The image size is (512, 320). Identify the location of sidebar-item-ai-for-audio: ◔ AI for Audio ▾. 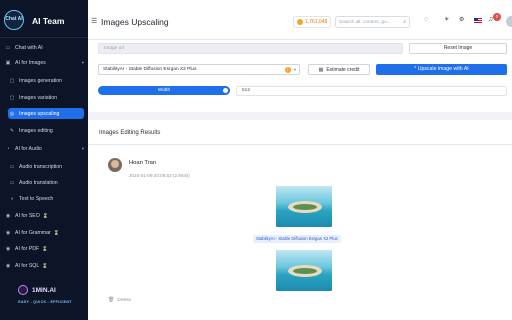
(44, 148).